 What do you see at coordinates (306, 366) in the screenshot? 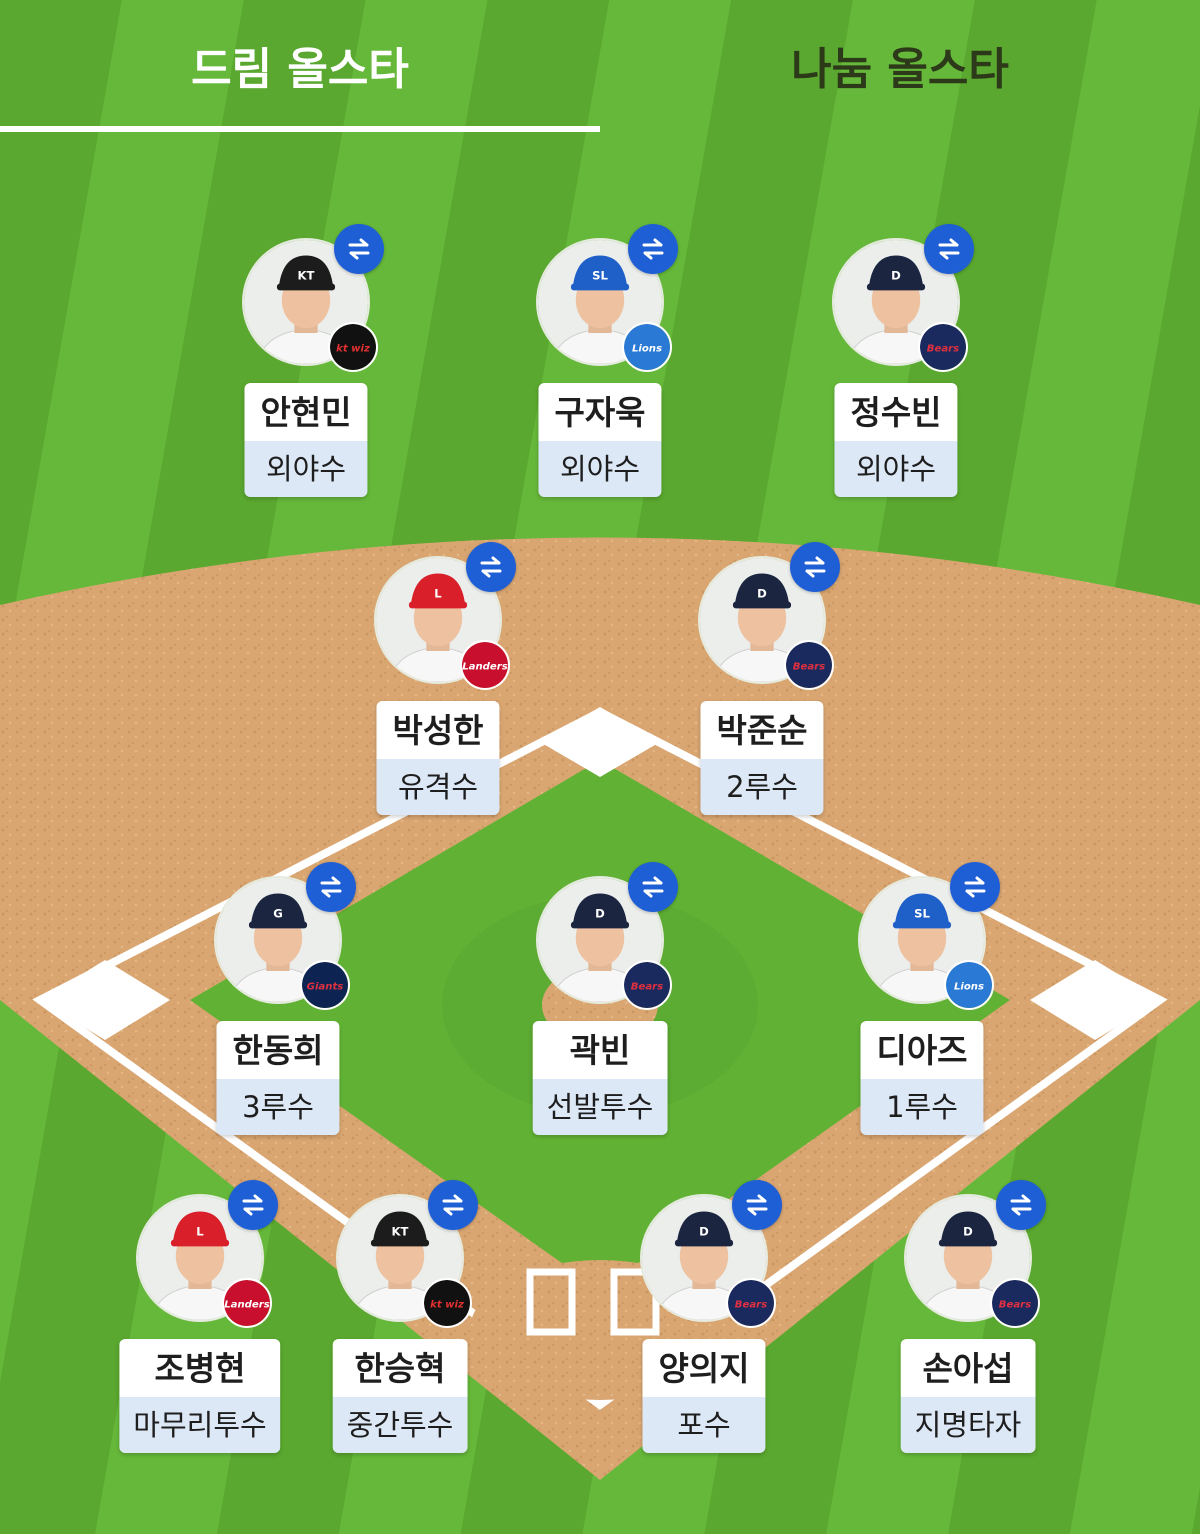
I see `player-card-lf: KT kt wiz 안현민 외야수` at bounding box center [306, 366].